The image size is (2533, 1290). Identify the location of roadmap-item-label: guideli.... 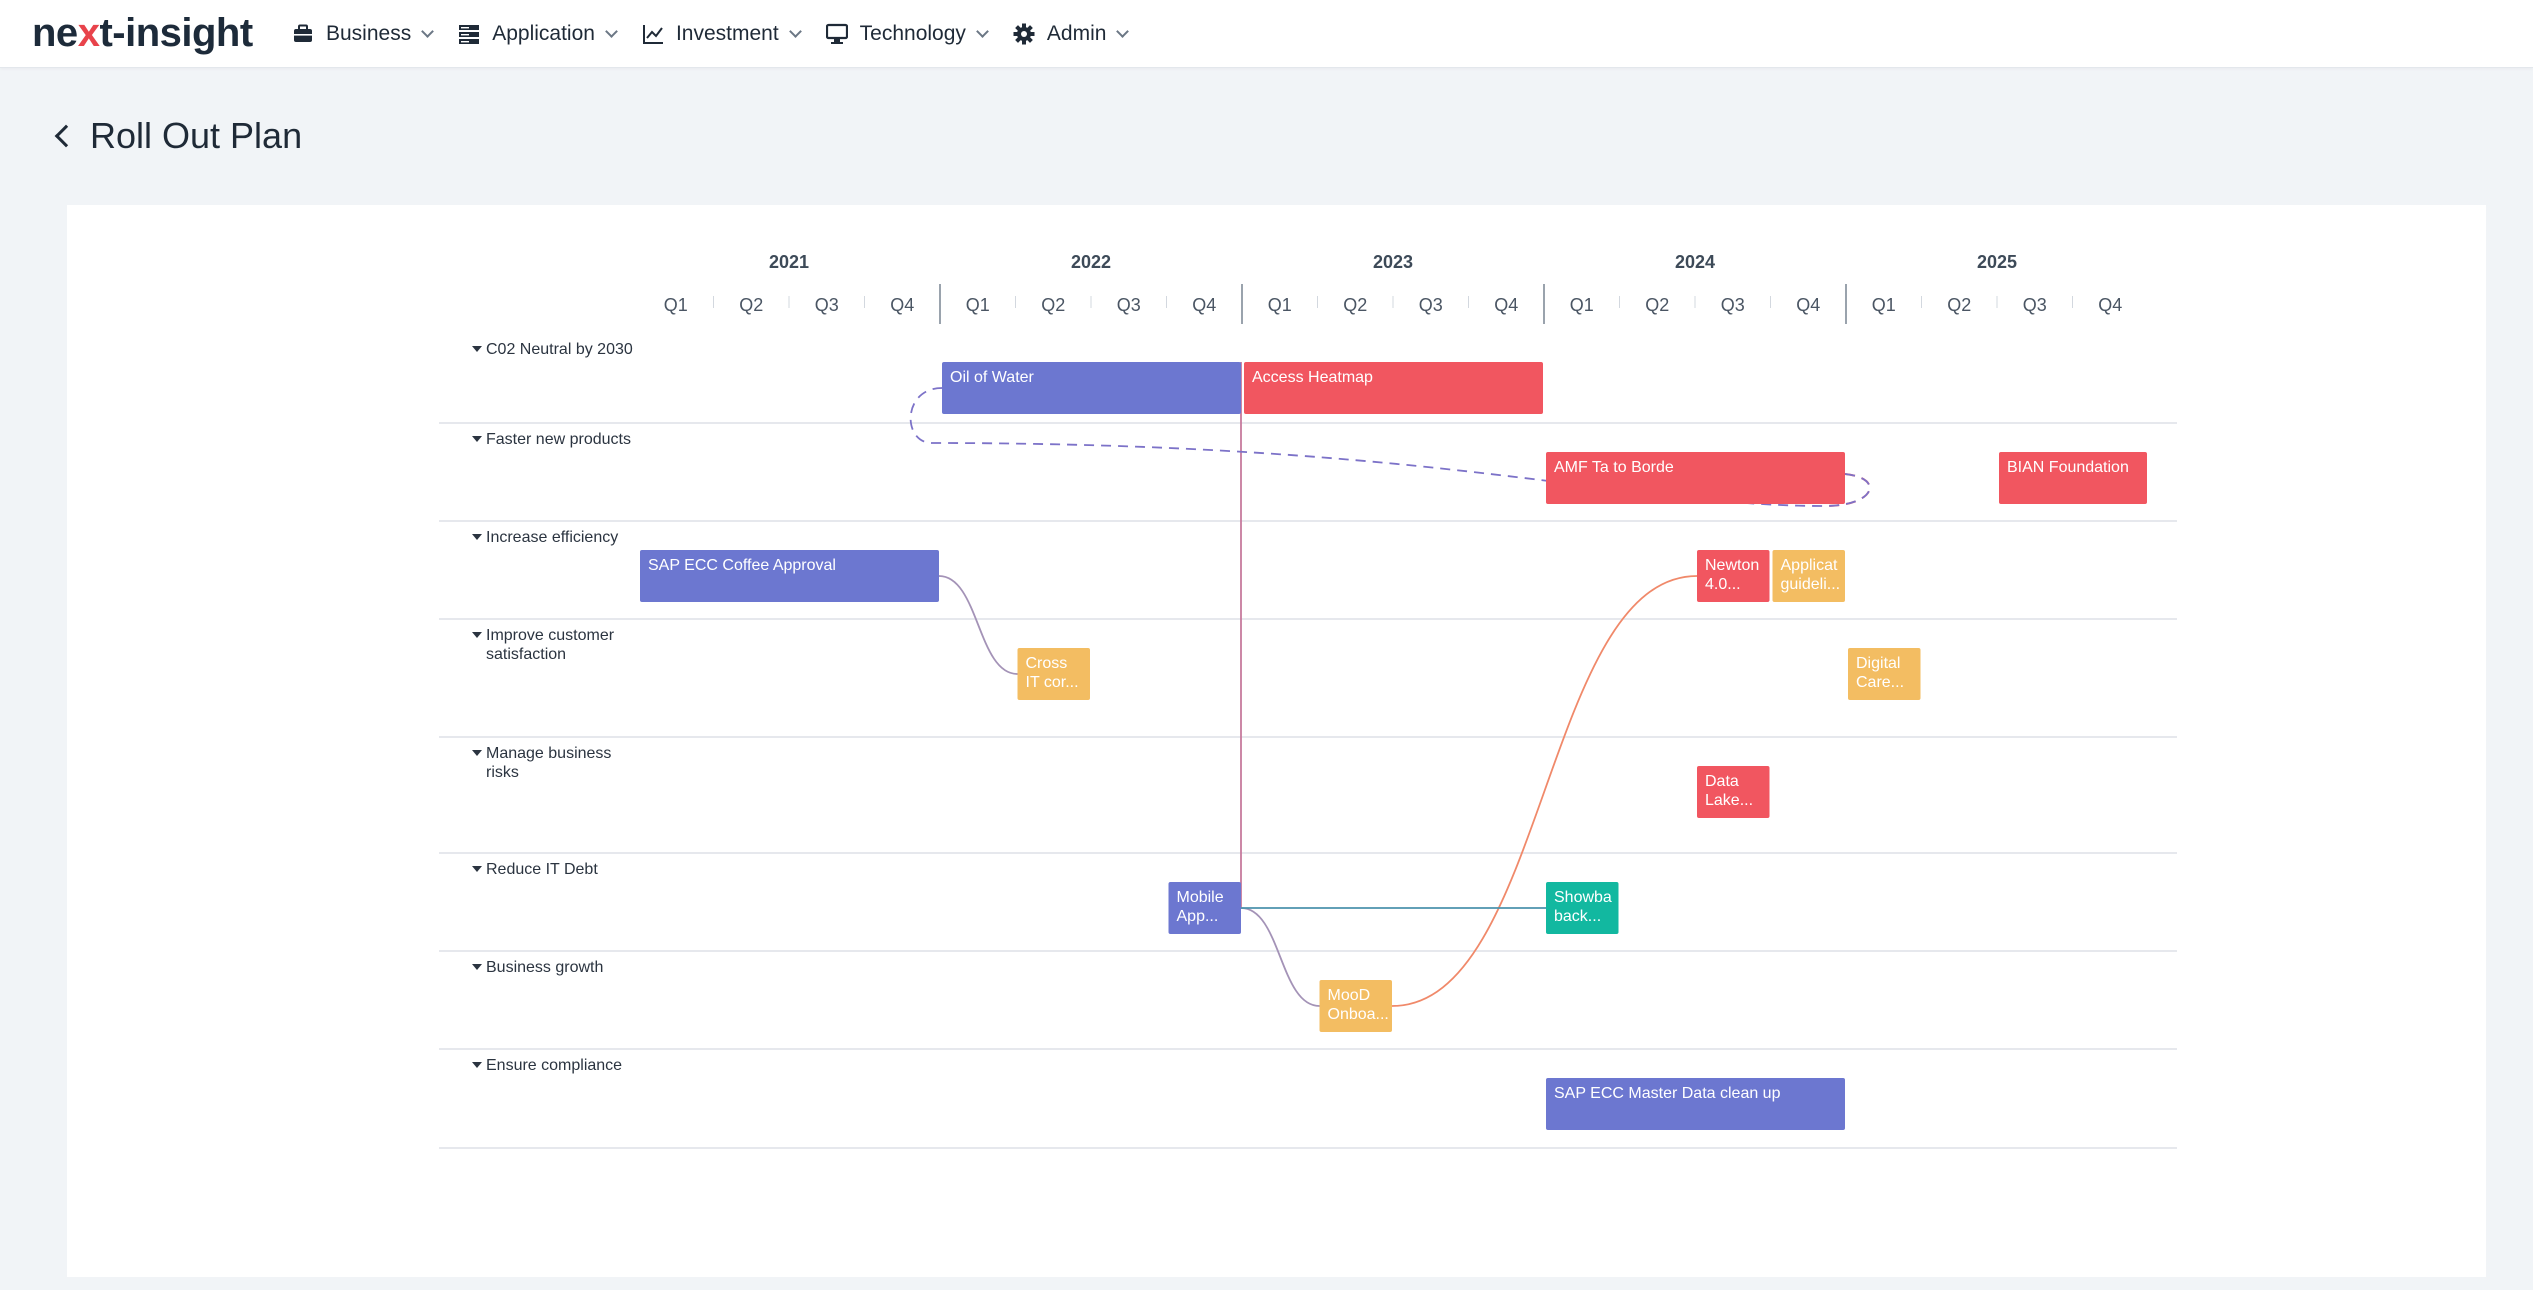
(1811, 584).